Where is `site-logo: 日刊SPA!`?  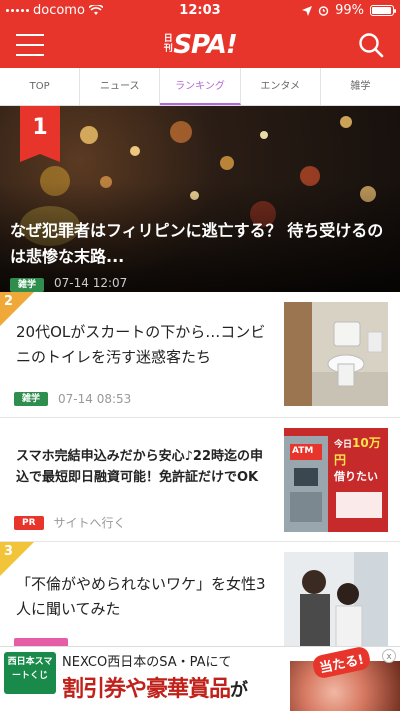 site-logo: 日刊SPA! is located at coordinates (200, 45).